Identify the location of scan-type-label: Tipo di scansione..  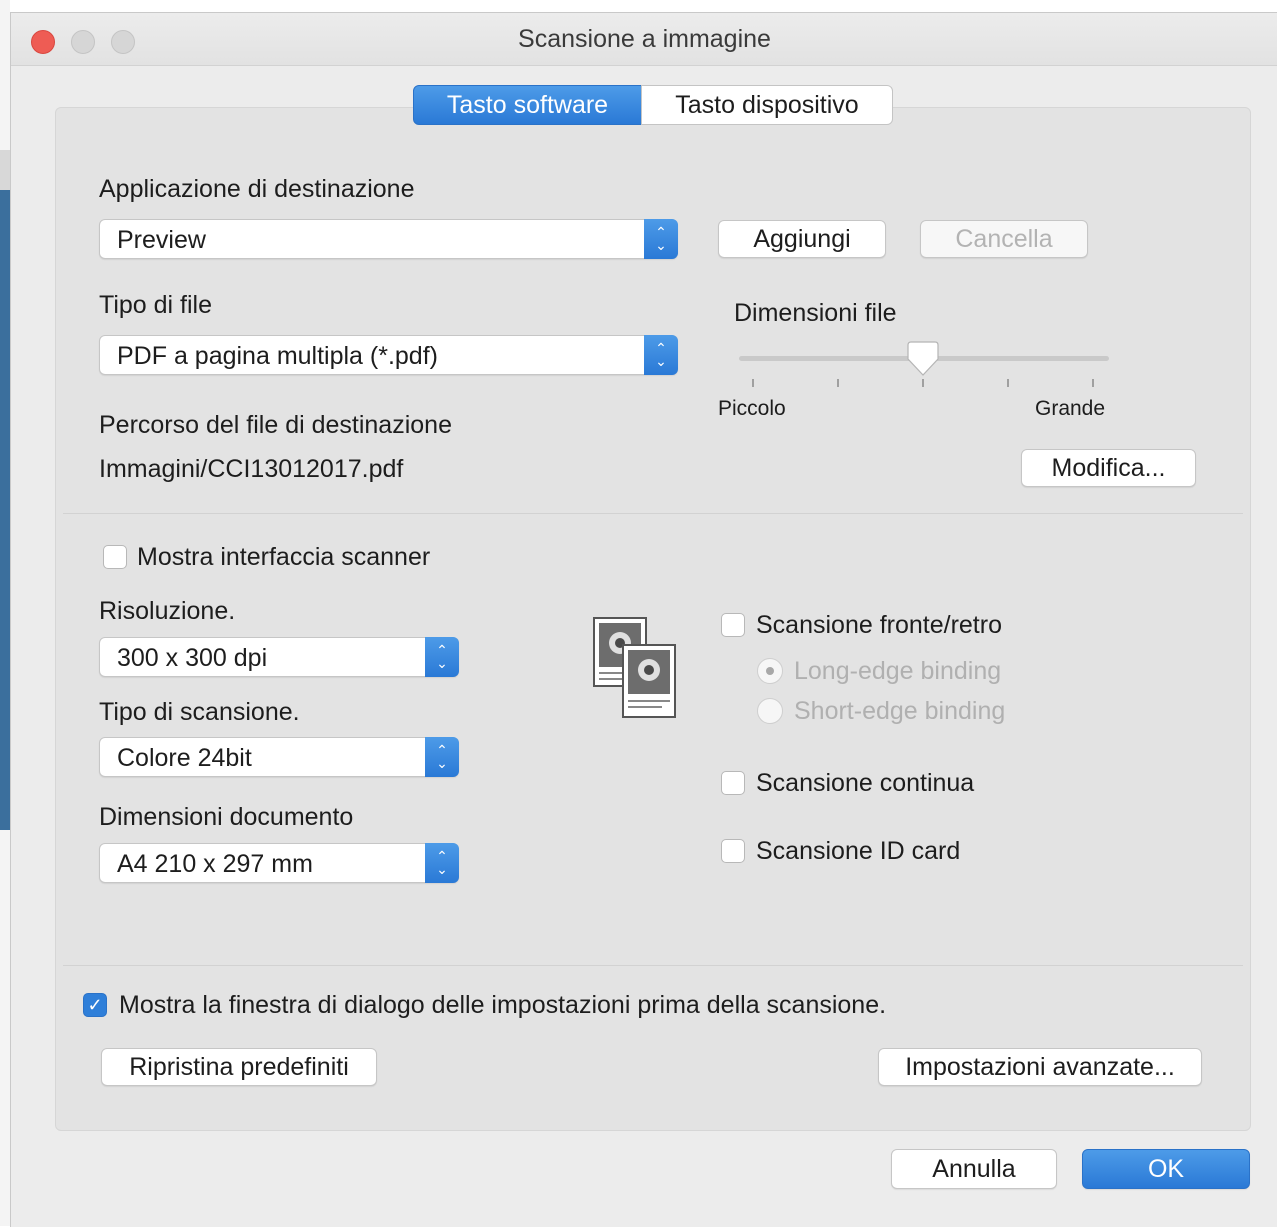
(199, 712).